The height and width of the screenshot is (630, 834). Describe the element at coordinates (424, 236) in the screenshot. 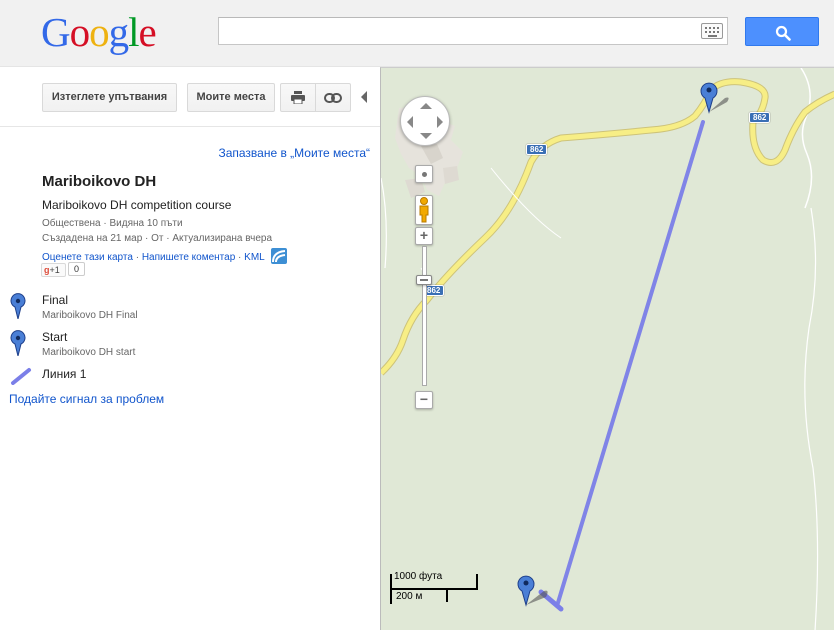

I see `zoom-in-button: +` at that location.